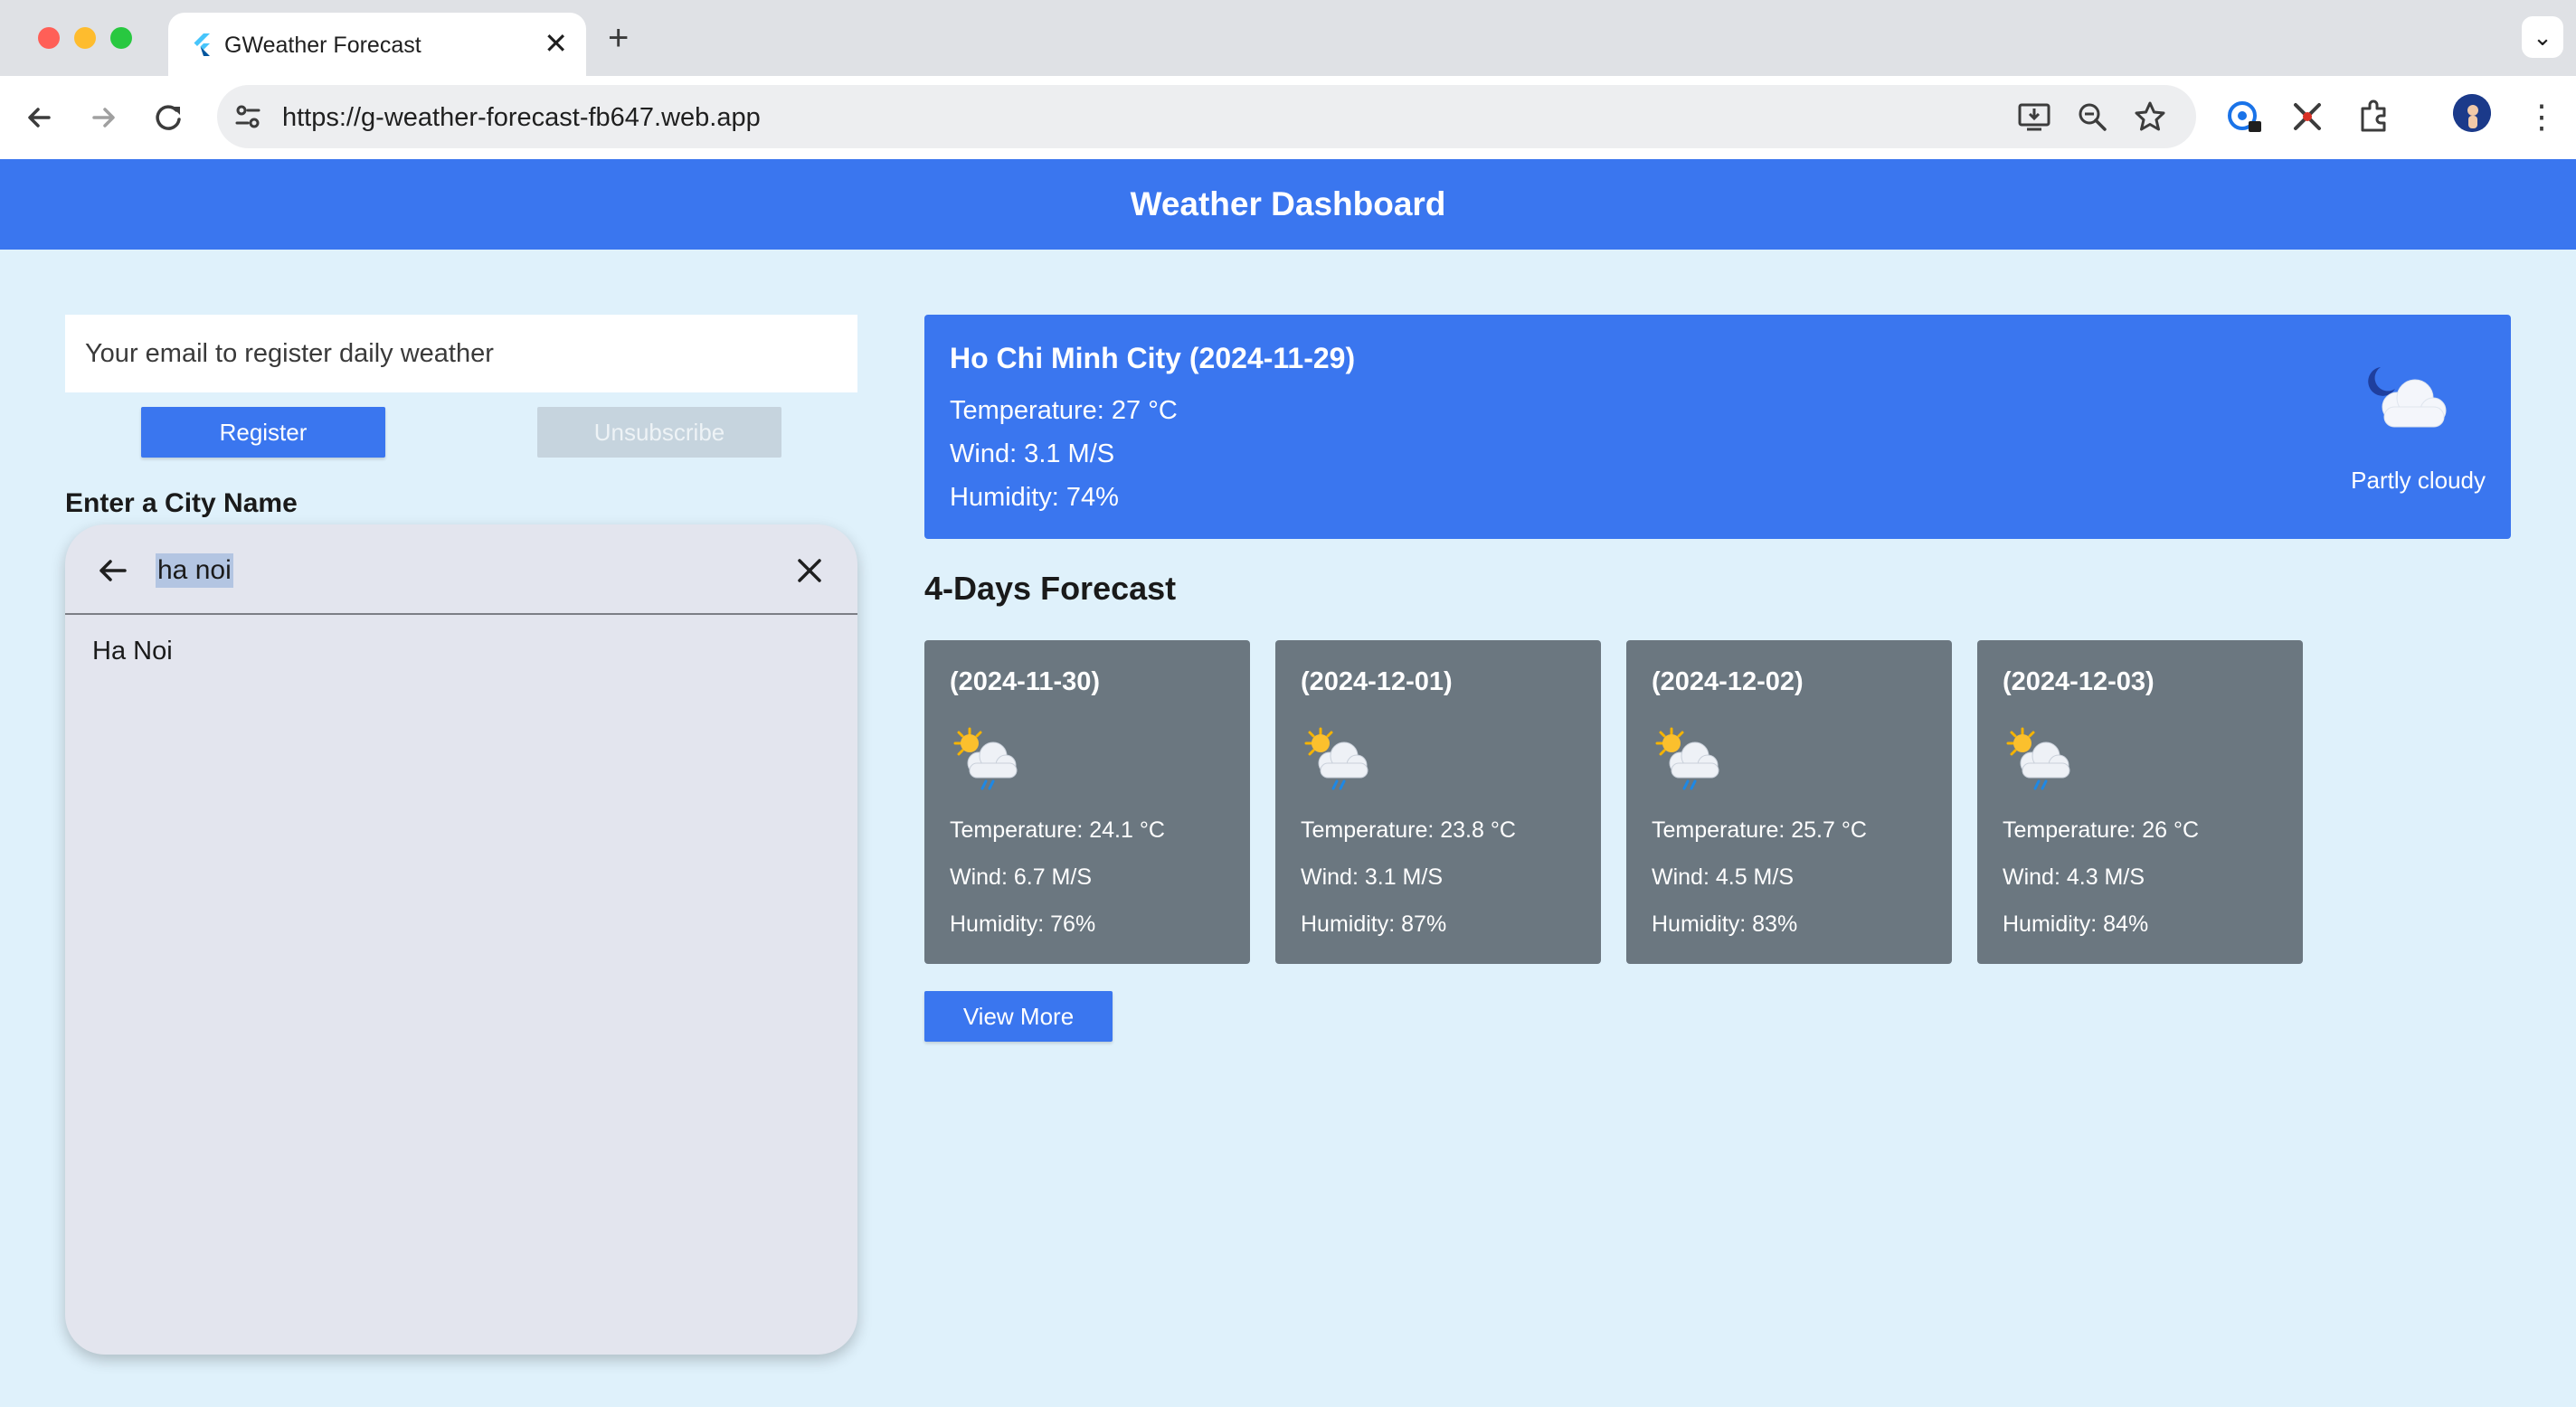  Describe the element at coordinates (809, 570) in the screenshot. I see `clear-search-icon` at that location.